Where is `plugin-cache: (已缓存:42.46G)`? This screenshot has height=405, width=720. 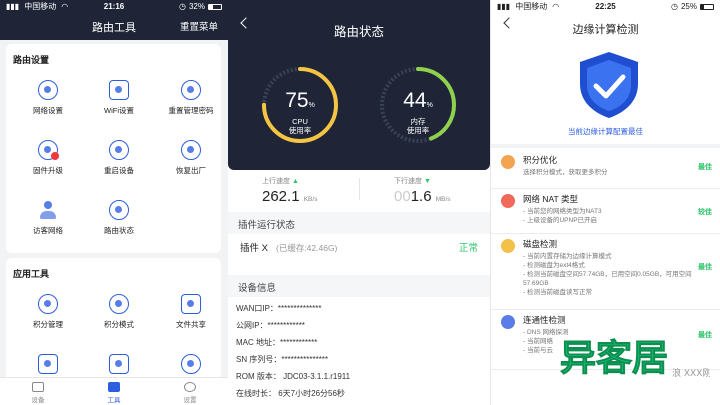
plugin-cache: (已缓存:42.46G) is located at coordinates (306, 248).